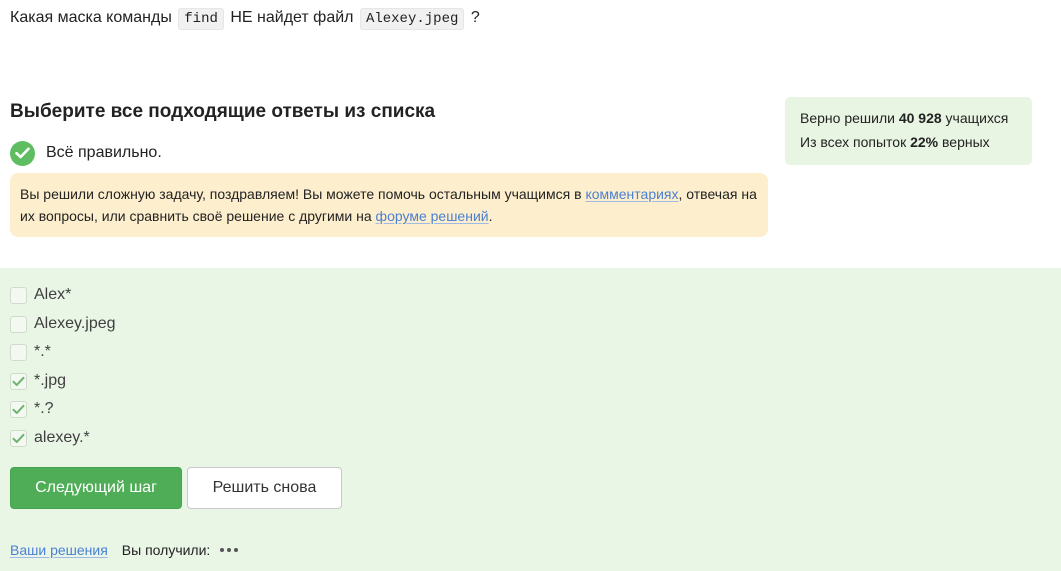 The image size is (1061, 571). What do you see at coordinates (91, 17) in the screenshot?
I see `question-text-before: Какая маска команды` at bounding box center [91, 17].